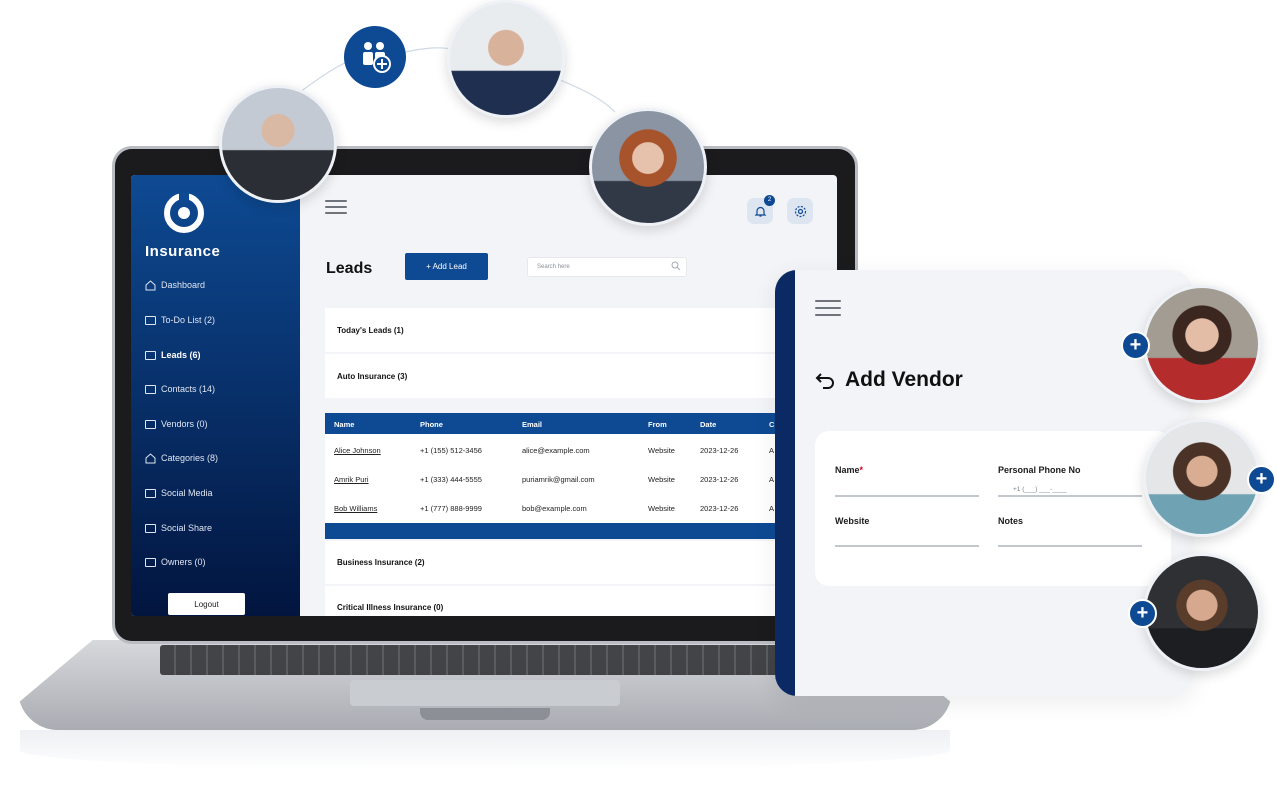  I want to click on gear-icon, so click(800, 211).